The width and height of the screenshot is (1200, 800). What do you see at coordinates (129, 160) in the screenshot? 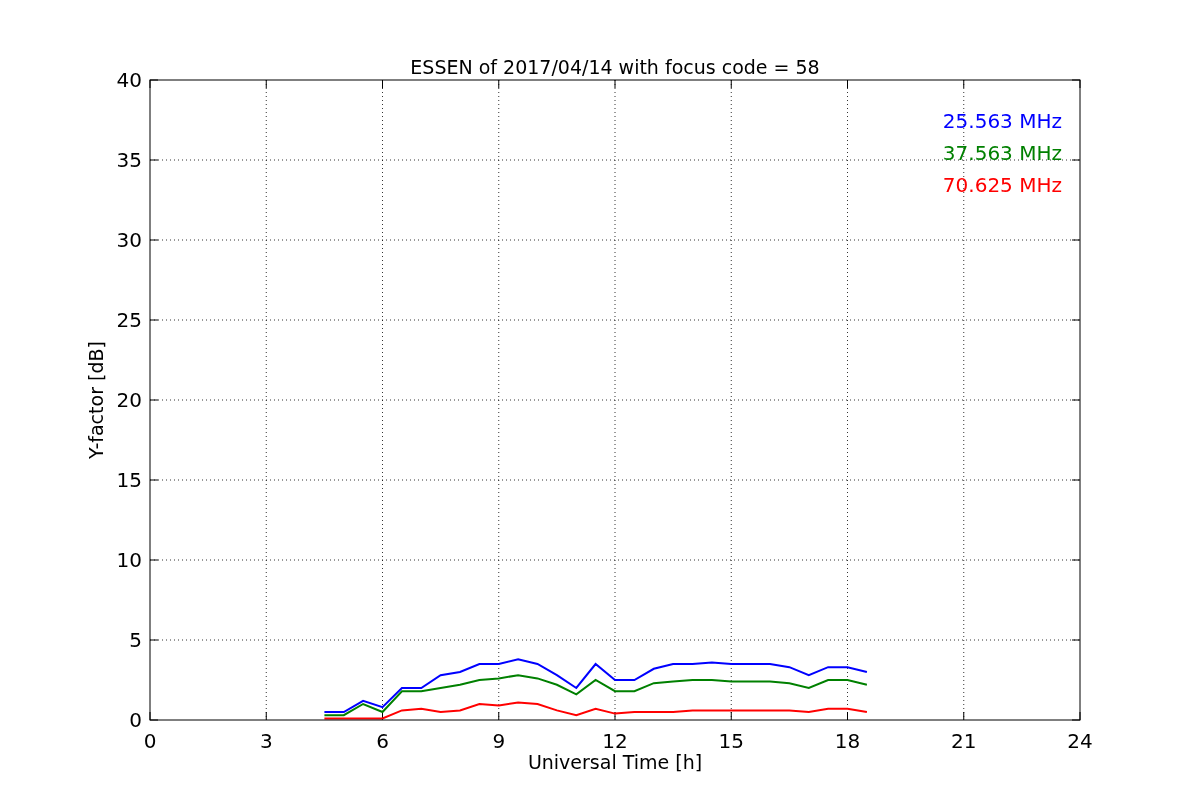
I see `y-tick-label: 35` at bounding box center [129, 160].